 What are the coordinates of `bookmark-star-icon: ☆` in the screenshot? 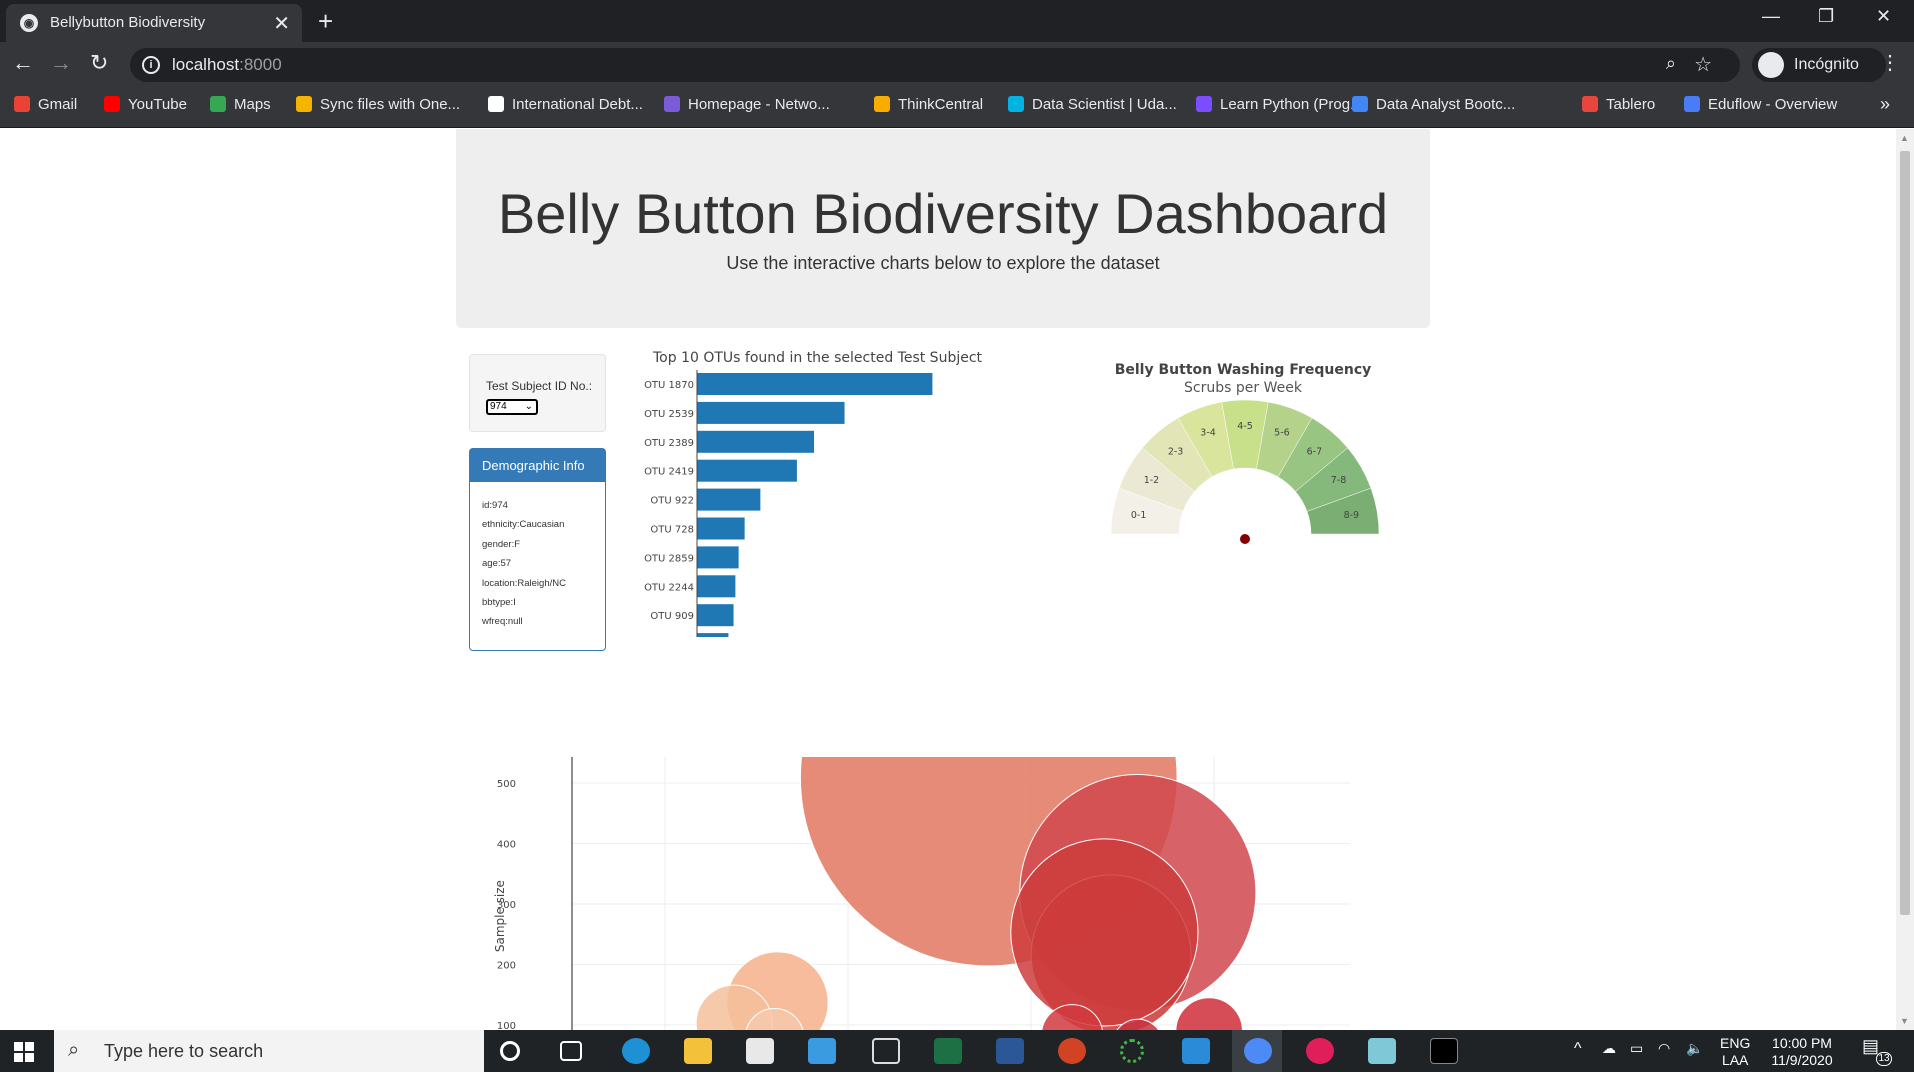 It's located at (1703, 64).